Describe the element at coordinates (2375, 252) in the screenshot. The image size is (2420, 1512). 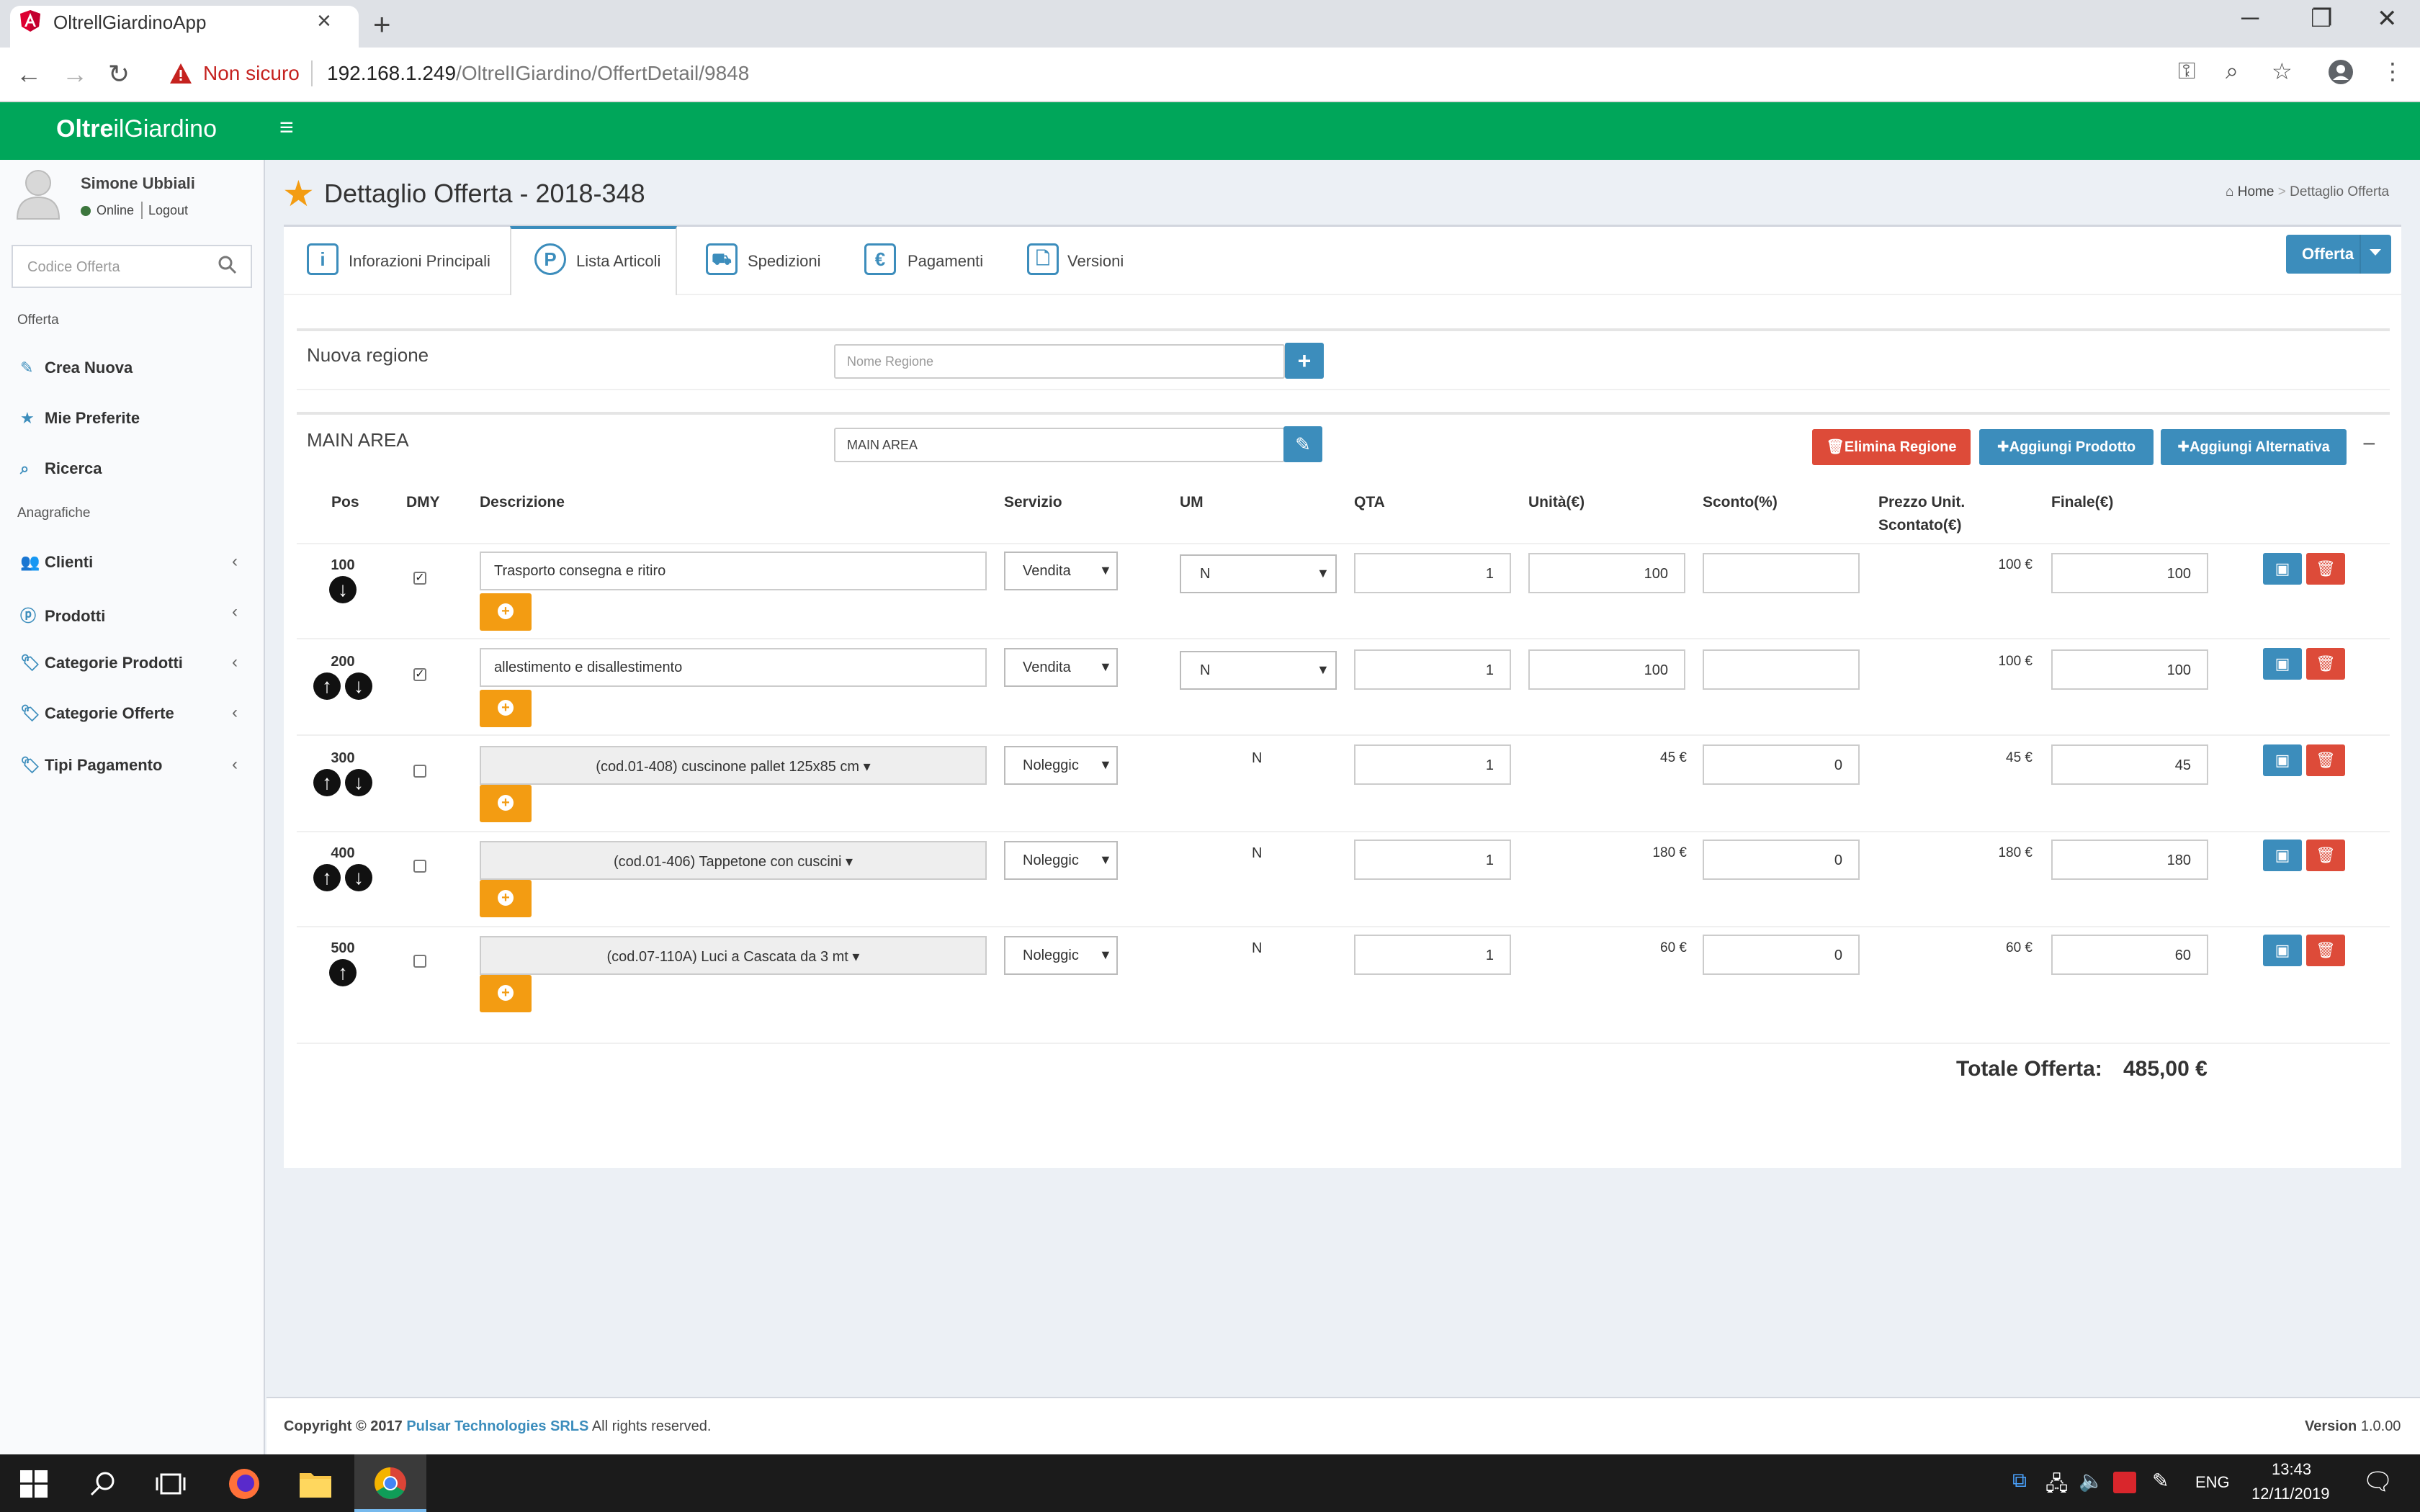
I see `caret-down-icon` at that location.